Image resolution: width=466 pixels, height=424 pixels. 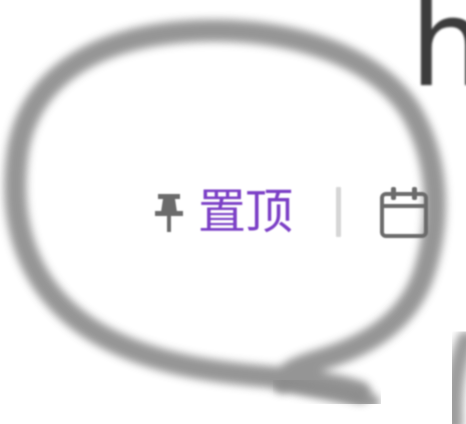 I want to click on pinned-label: 置顶, so click(x=245, y=212).